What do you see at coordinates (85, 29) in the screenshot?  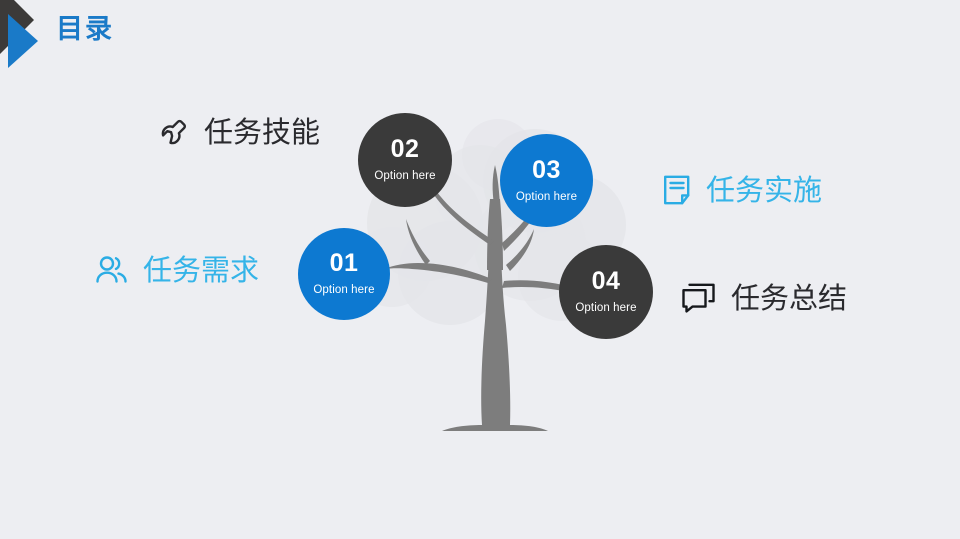 I see `page-title: 目录` at bounding box center [85, 29].